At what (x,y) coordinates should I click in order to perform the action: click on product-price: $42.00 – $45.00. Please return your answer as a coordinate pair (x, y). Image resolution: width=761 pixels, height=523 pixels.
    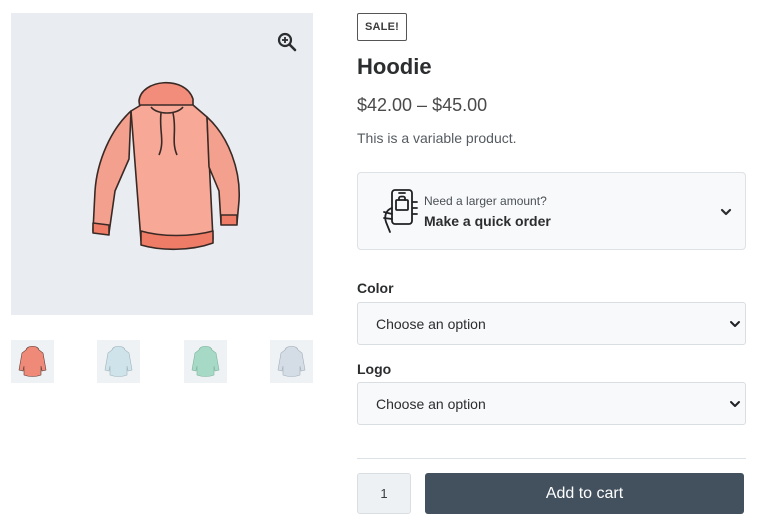
    Looking at the image, I should click on (422, 105).